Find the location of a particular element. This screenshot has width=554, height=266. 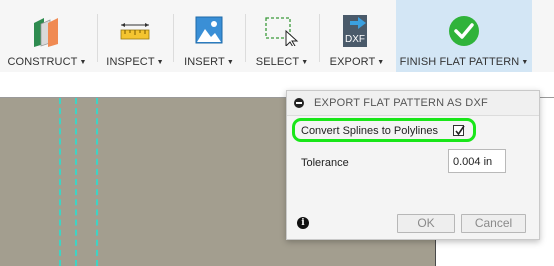

dxf-export-icon: DXF is located at coordinates (357, 33).